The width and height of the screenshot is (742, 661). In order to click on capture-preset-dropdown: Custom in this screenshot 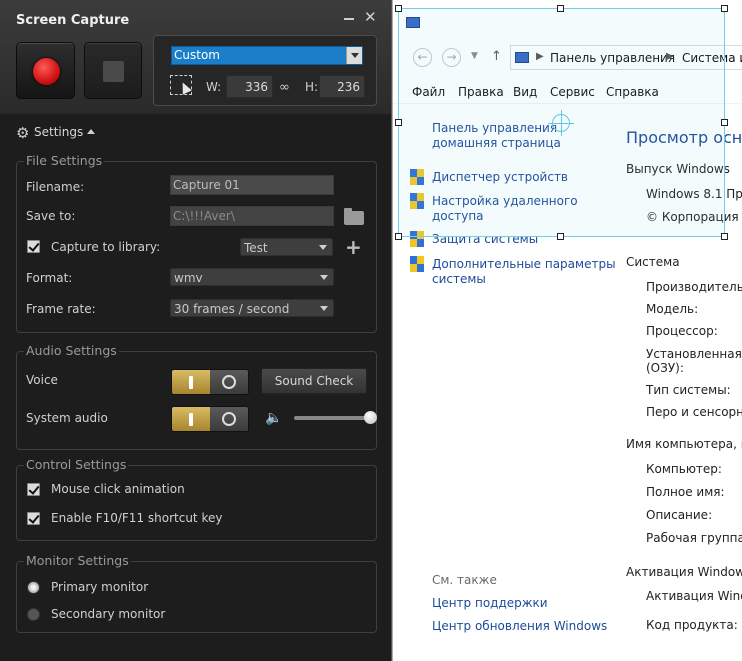, I will do `click(267, 55)`.